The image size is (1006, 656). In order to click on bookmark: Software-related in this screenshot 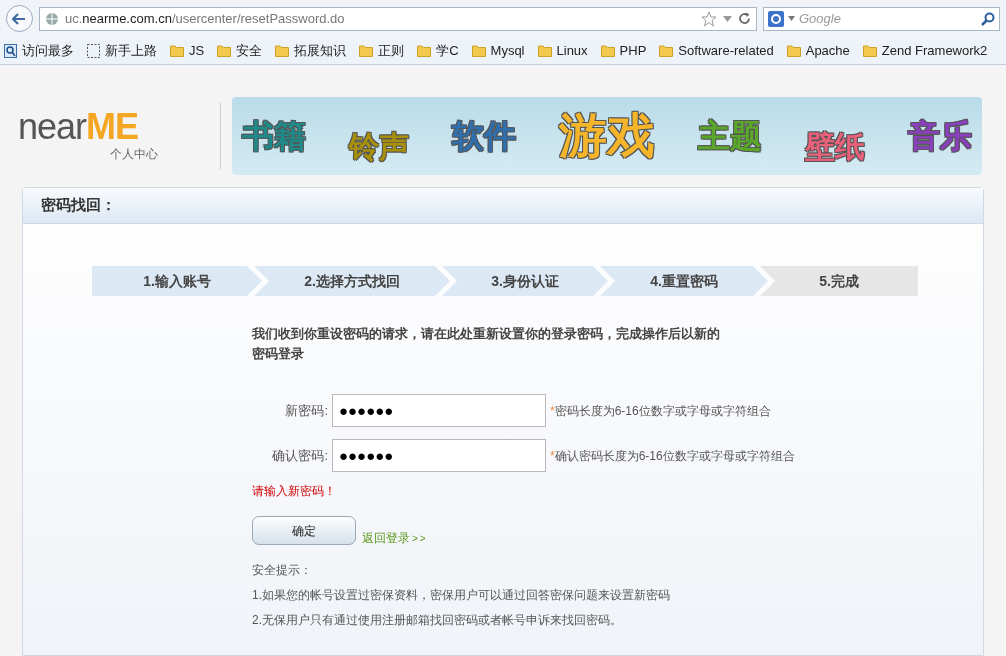, I will do `click(716, 50)`.